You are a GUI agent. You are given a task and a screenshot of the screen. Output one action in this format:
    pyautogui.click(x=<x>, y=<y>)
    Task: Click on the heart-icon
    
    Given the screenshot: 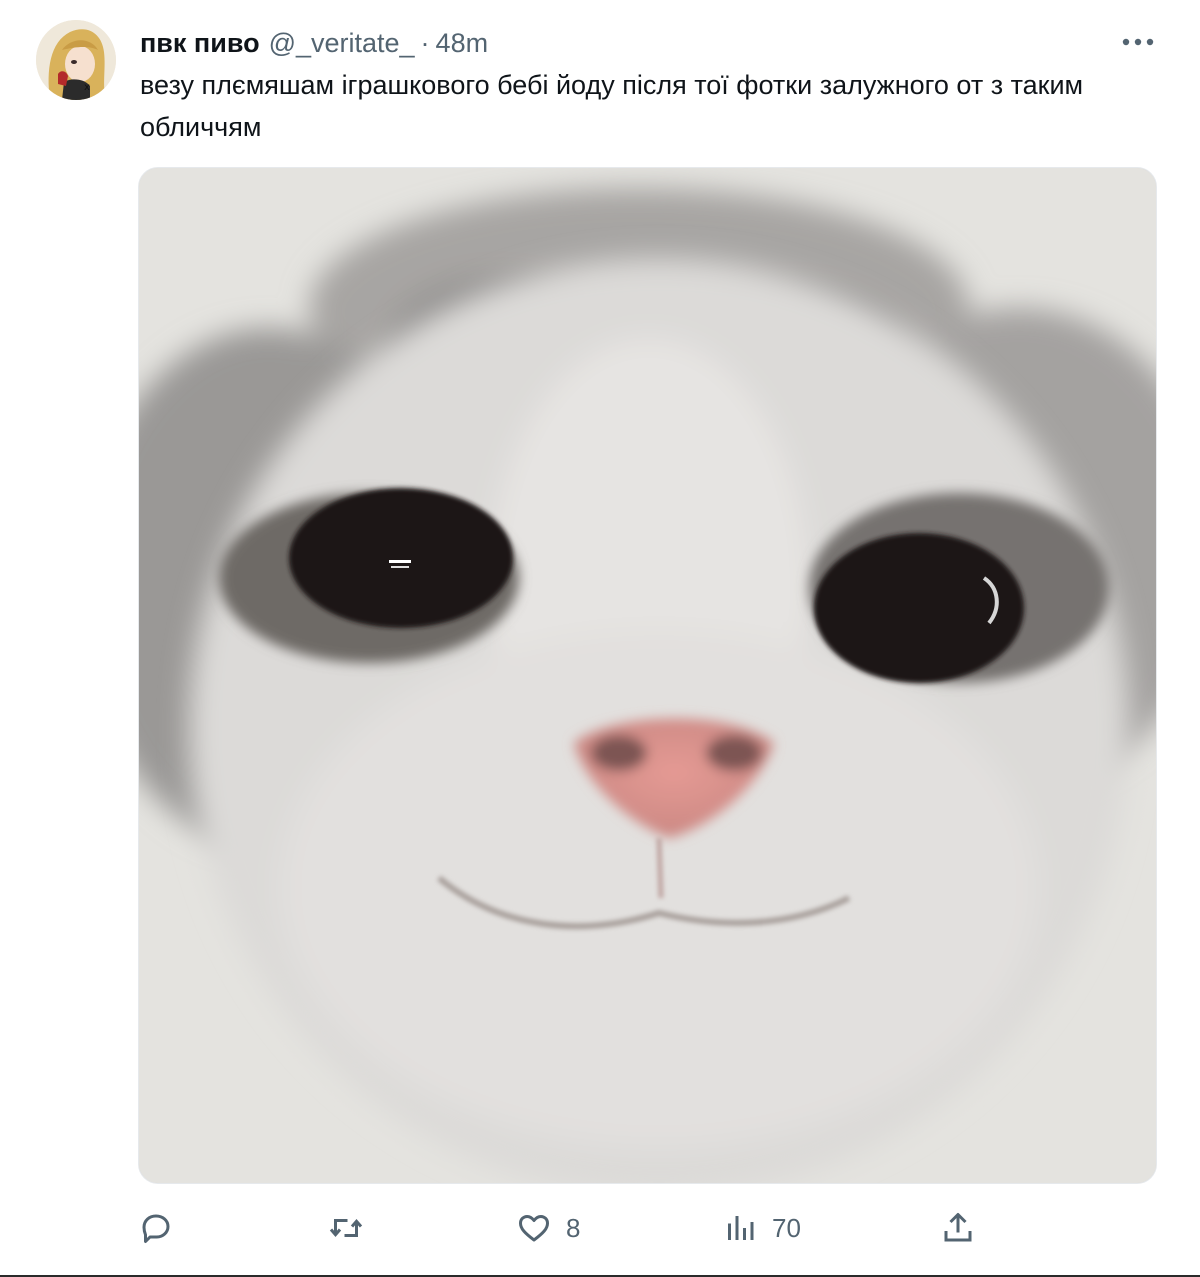 What is the action you would take?
    pyautogui.click(x=534, y=1228)
    